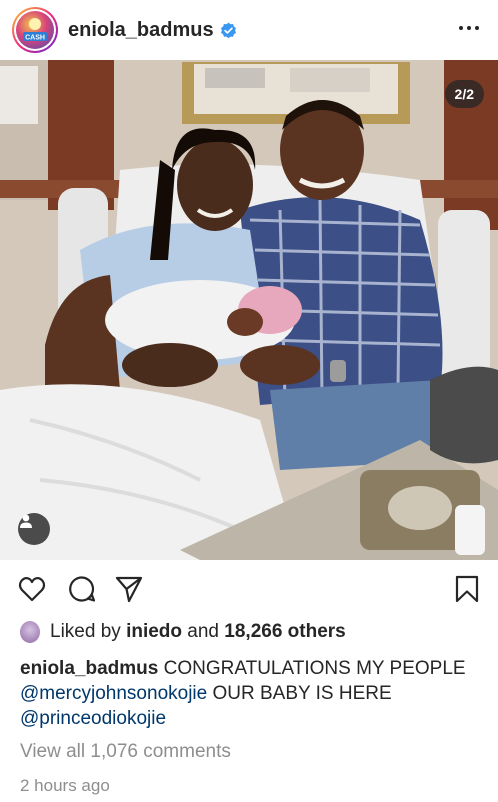  What do you see at coordinates (183, 632) in the screenshot?
I see `likes-row: Liked by iniedo and 18,266 others` at bounding box center [183, 632].